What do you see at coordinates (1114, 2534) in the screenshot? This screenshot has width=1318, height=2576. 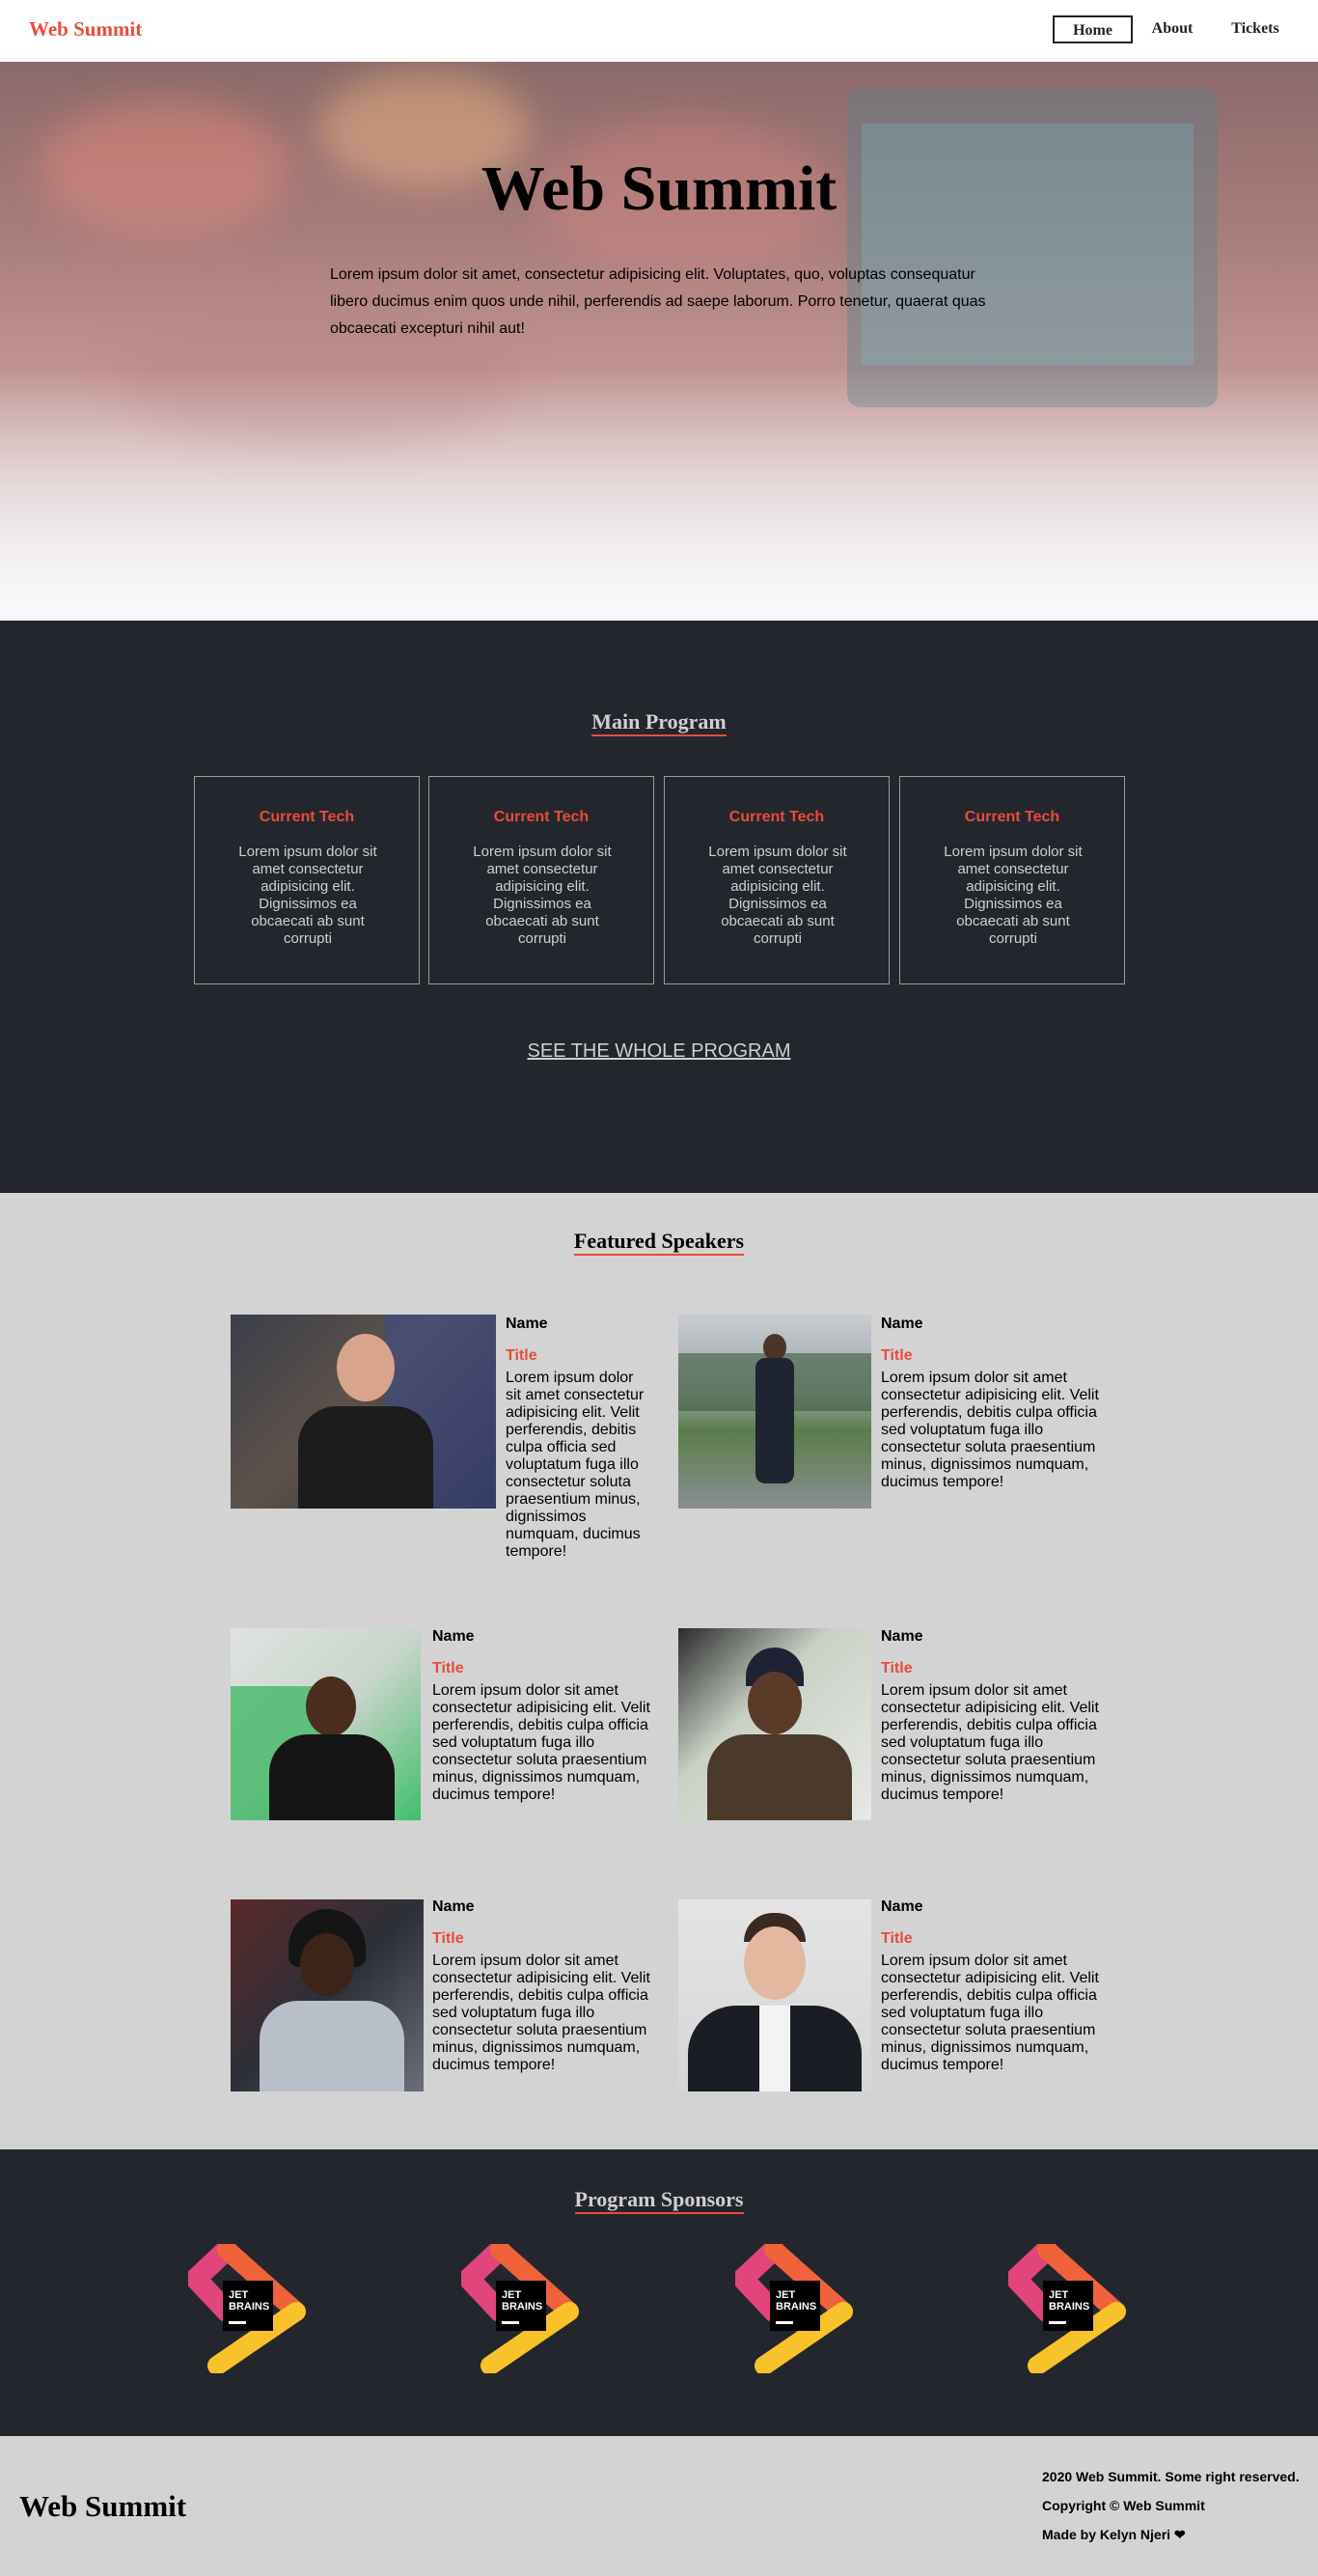 I see `footer-credit-text: Made by Kelyn Njeri ❤` at bounding box center [1114, 2534].